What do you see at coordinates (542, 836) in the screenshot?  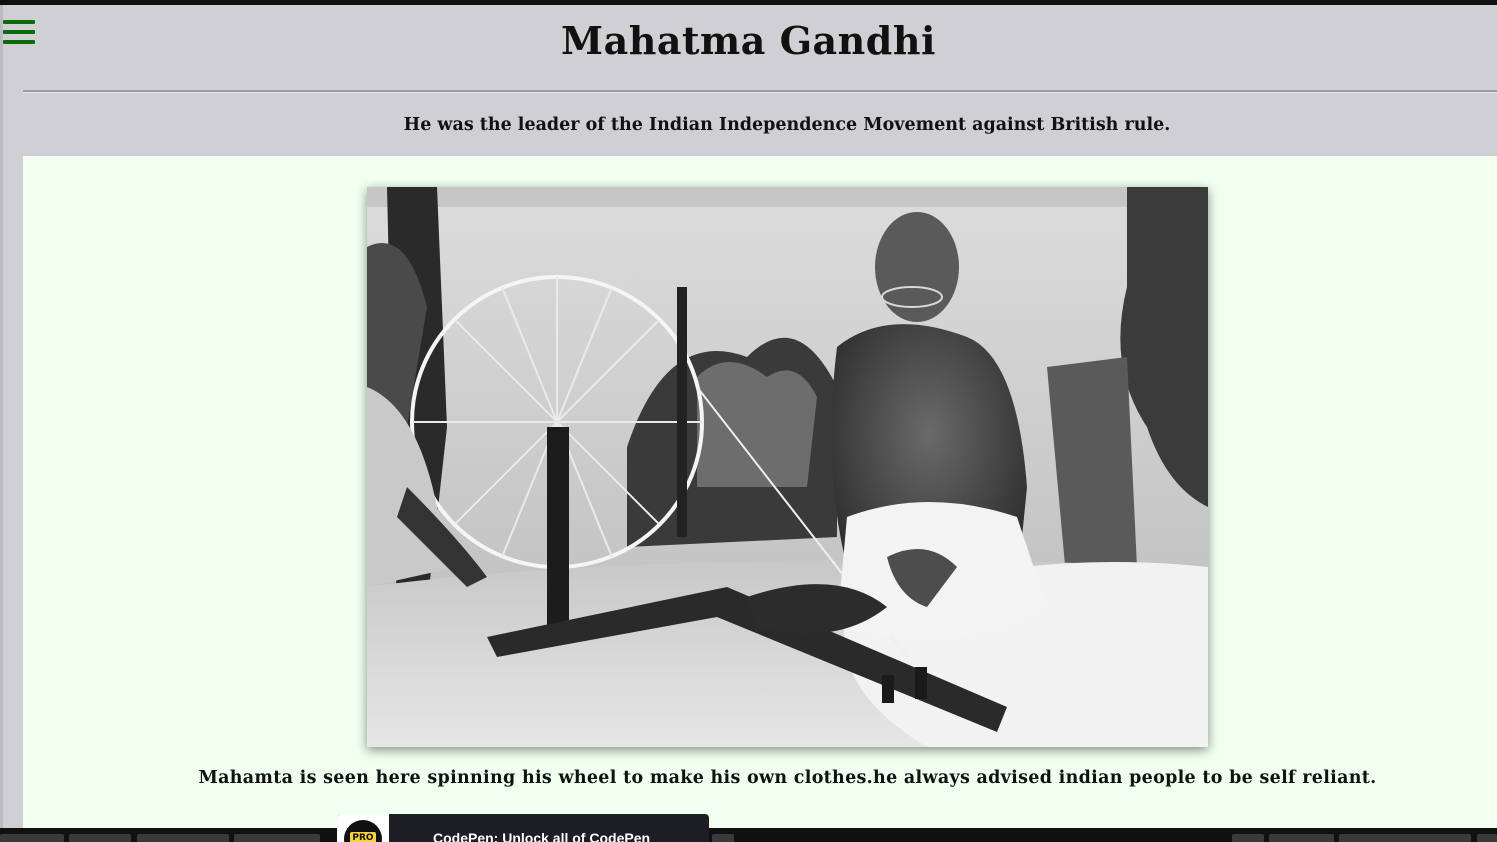 I see `promo-text: CodePen: Unlock all of CodePen` at bounding box center [542, 836].